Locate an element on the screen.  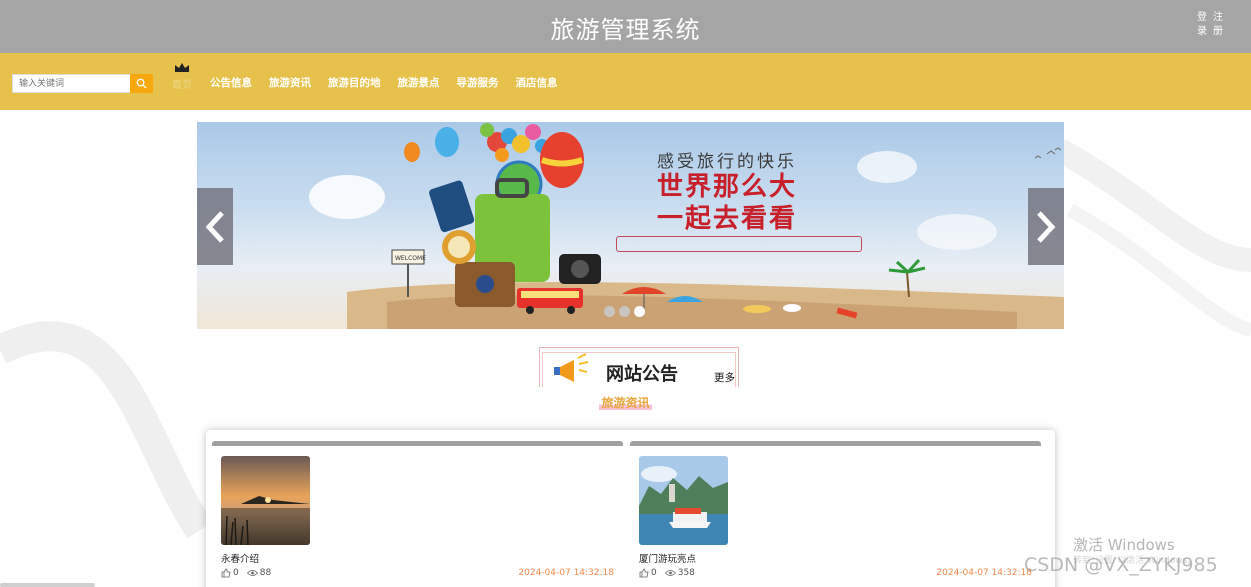
news-card-stats: 0 88 is located at coordinates (250, 573).